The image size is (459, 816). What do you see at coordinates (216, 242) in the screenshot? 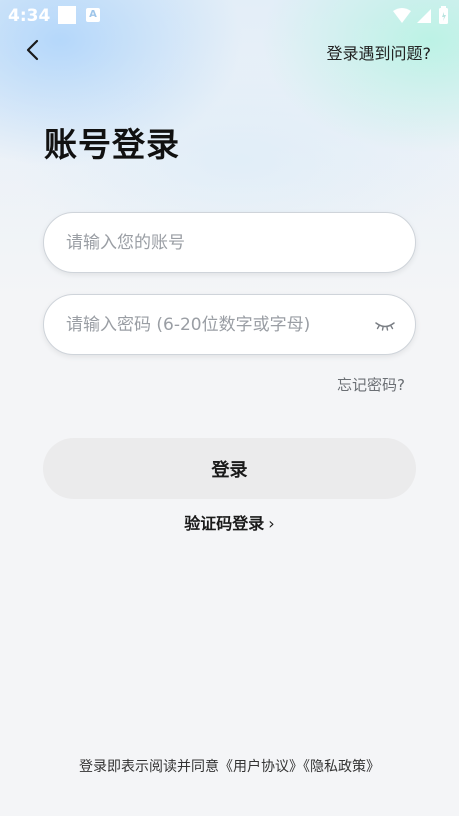
I see `account-input` at bounding box center [216, 242].